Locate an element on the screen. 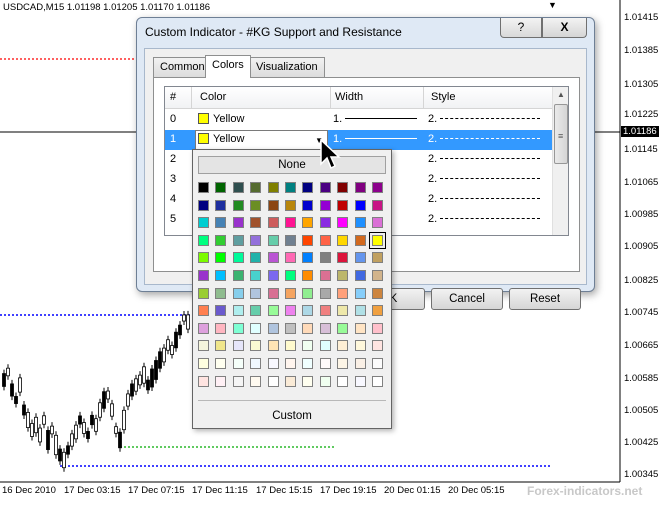  none-color-button: None is located at coordinates (292, 165).